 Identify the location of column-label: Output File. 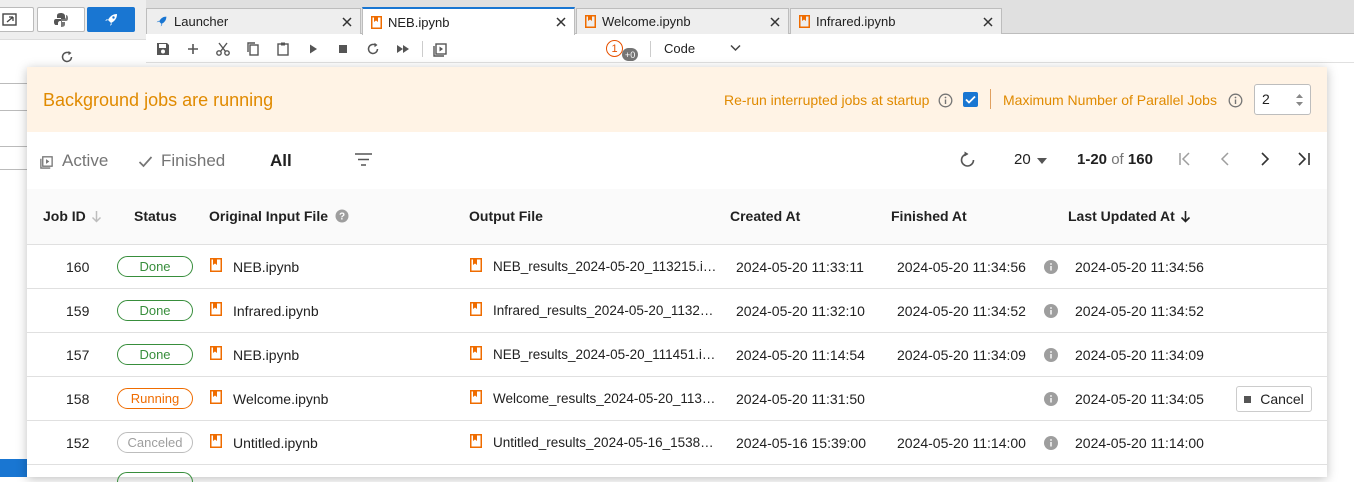
(506, 216).